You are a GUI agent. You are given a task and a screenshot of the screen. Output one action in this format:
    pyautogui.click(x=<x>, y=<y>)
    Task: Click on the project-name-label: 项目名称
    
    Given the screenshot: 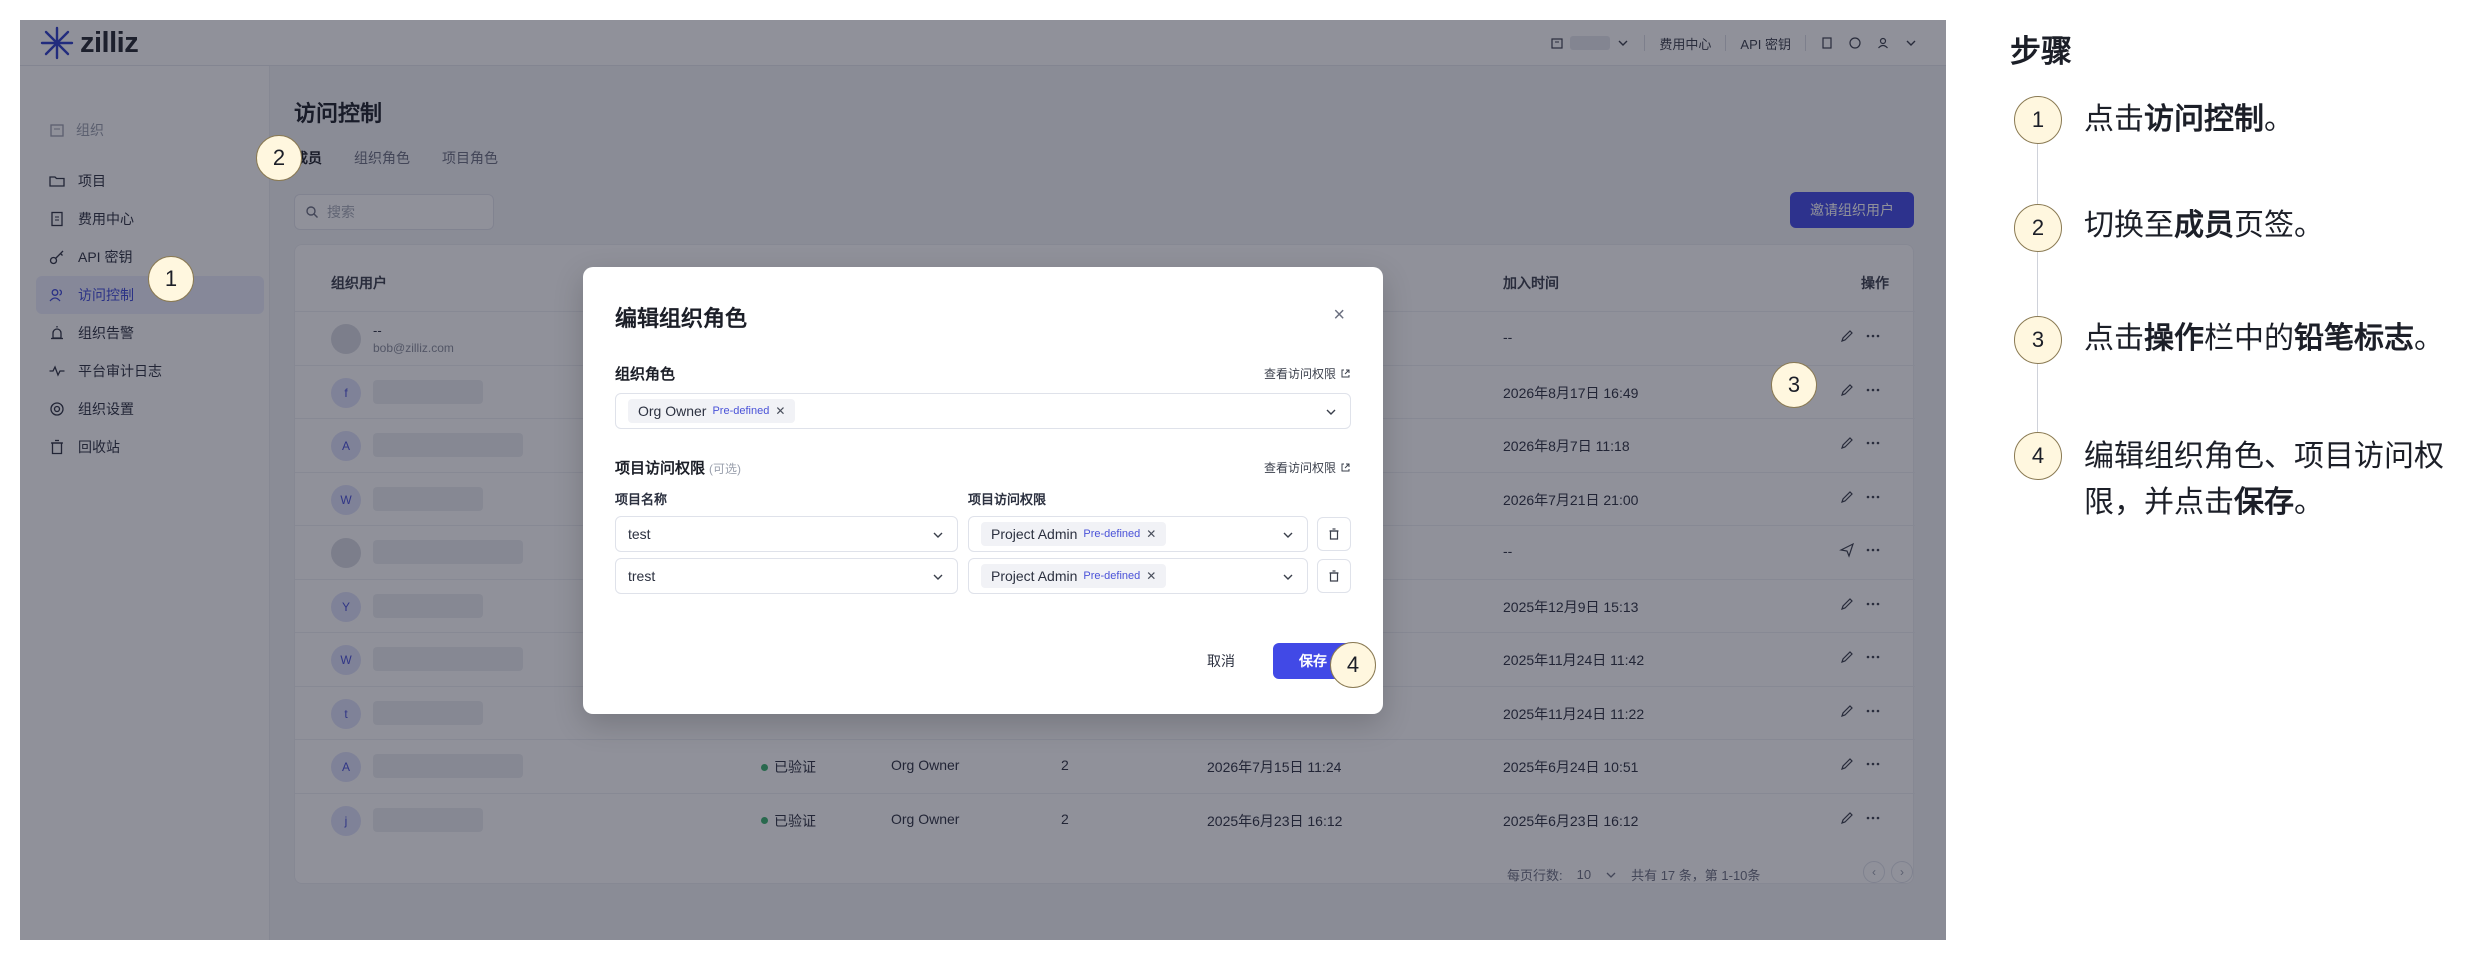 What is the action you would take?
    pyautogui.click(x=641, y=499)
    